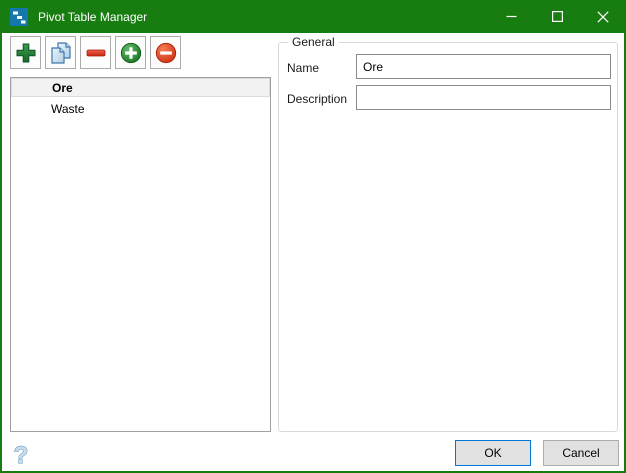  I want to click on app-icon, so click(19, 16).